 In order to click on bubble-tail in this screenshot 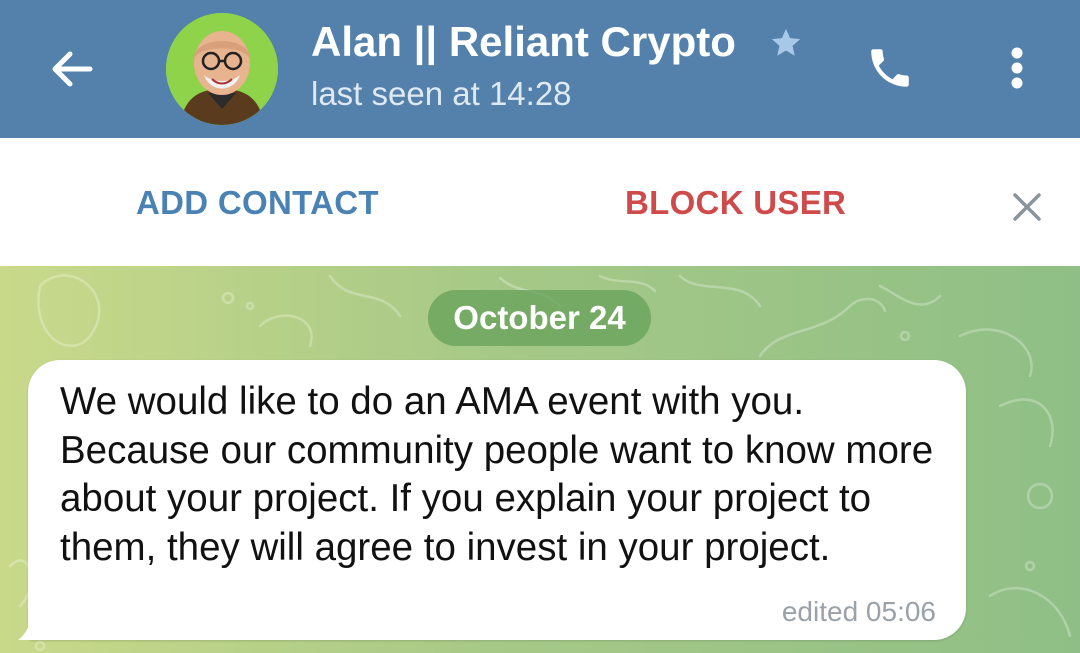, I will do `click(27, 628)`.